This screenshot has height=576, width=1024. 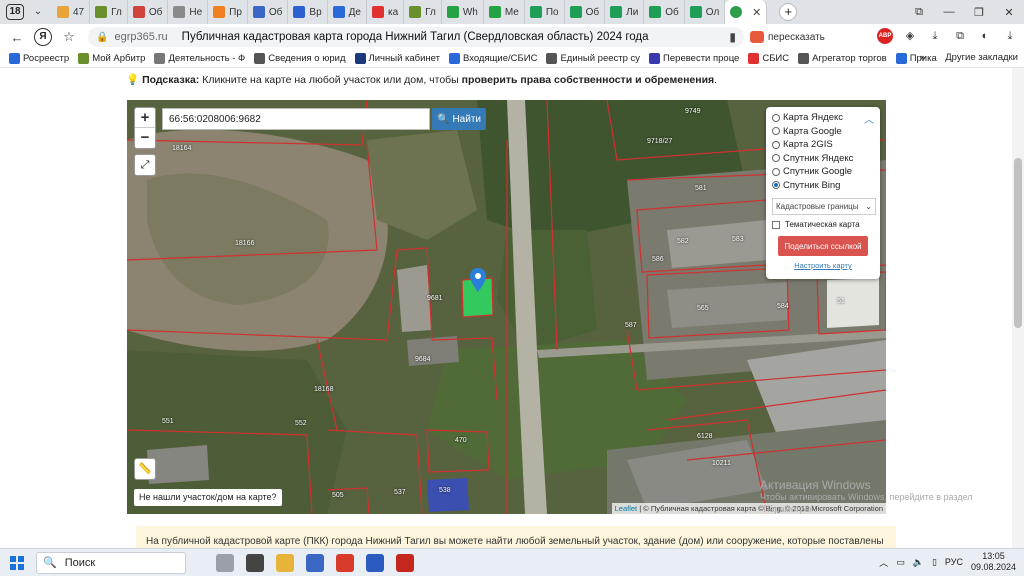 I want to click on thematic-map-toggle: Тематическая карта, so click(x=823, y=224).